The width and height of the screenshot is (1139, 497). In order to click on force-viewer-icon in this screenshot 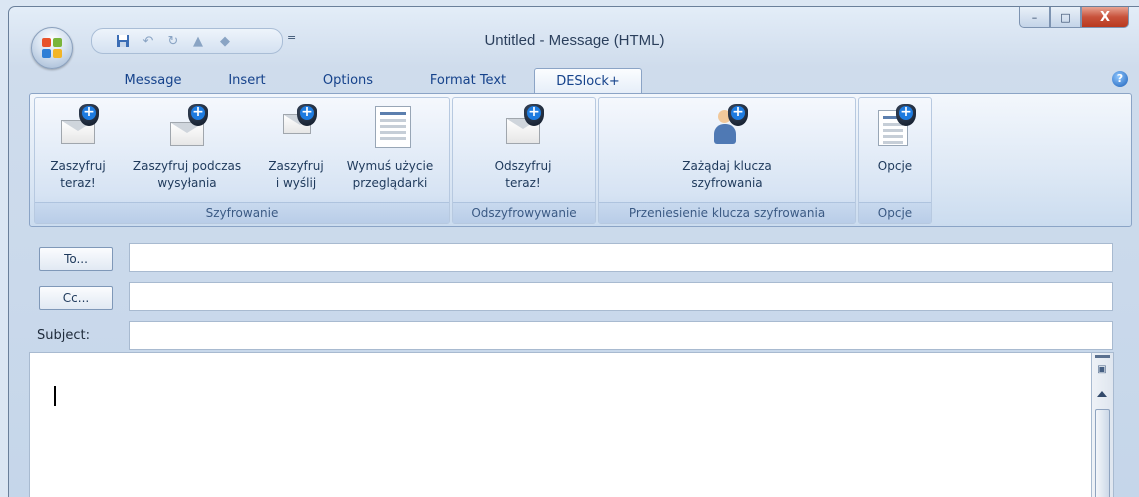, I will do `click(390, 126)`.